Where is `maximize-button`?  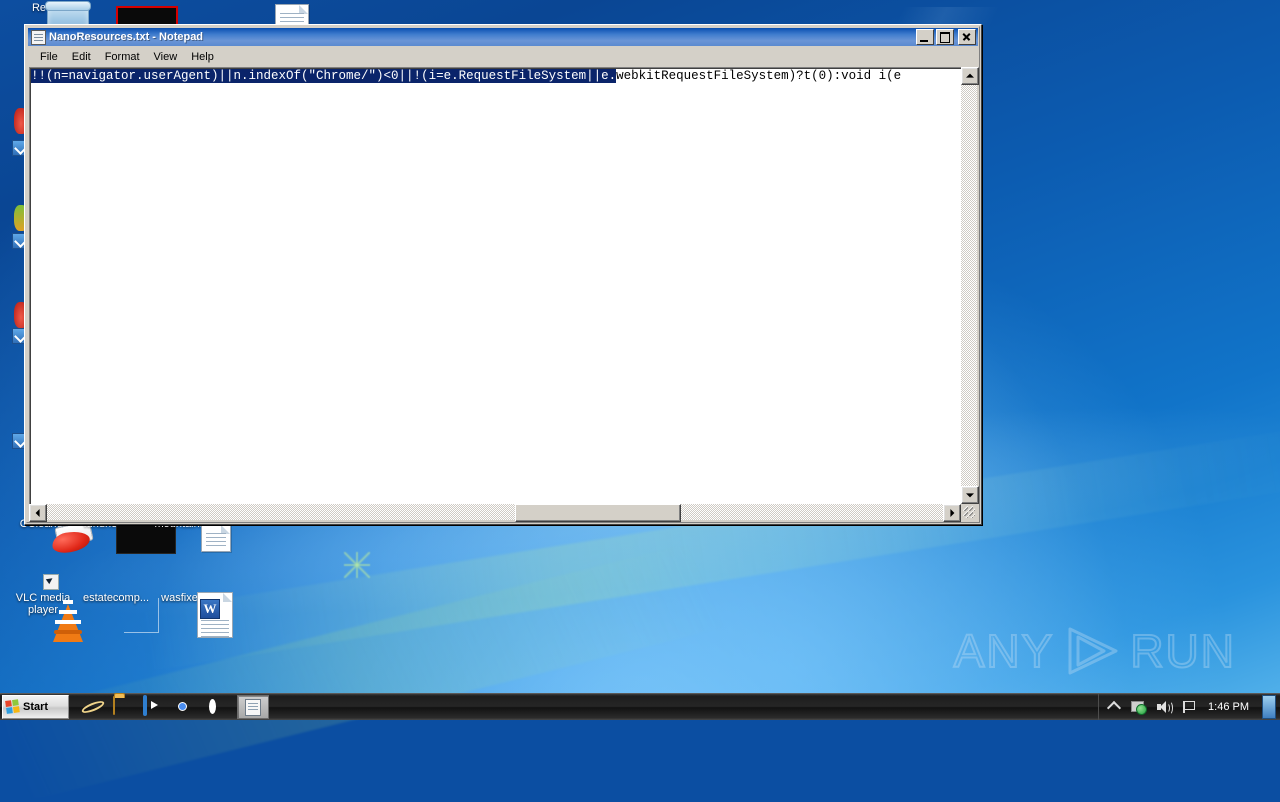
maximize-button is located at coordinates (945, 37).